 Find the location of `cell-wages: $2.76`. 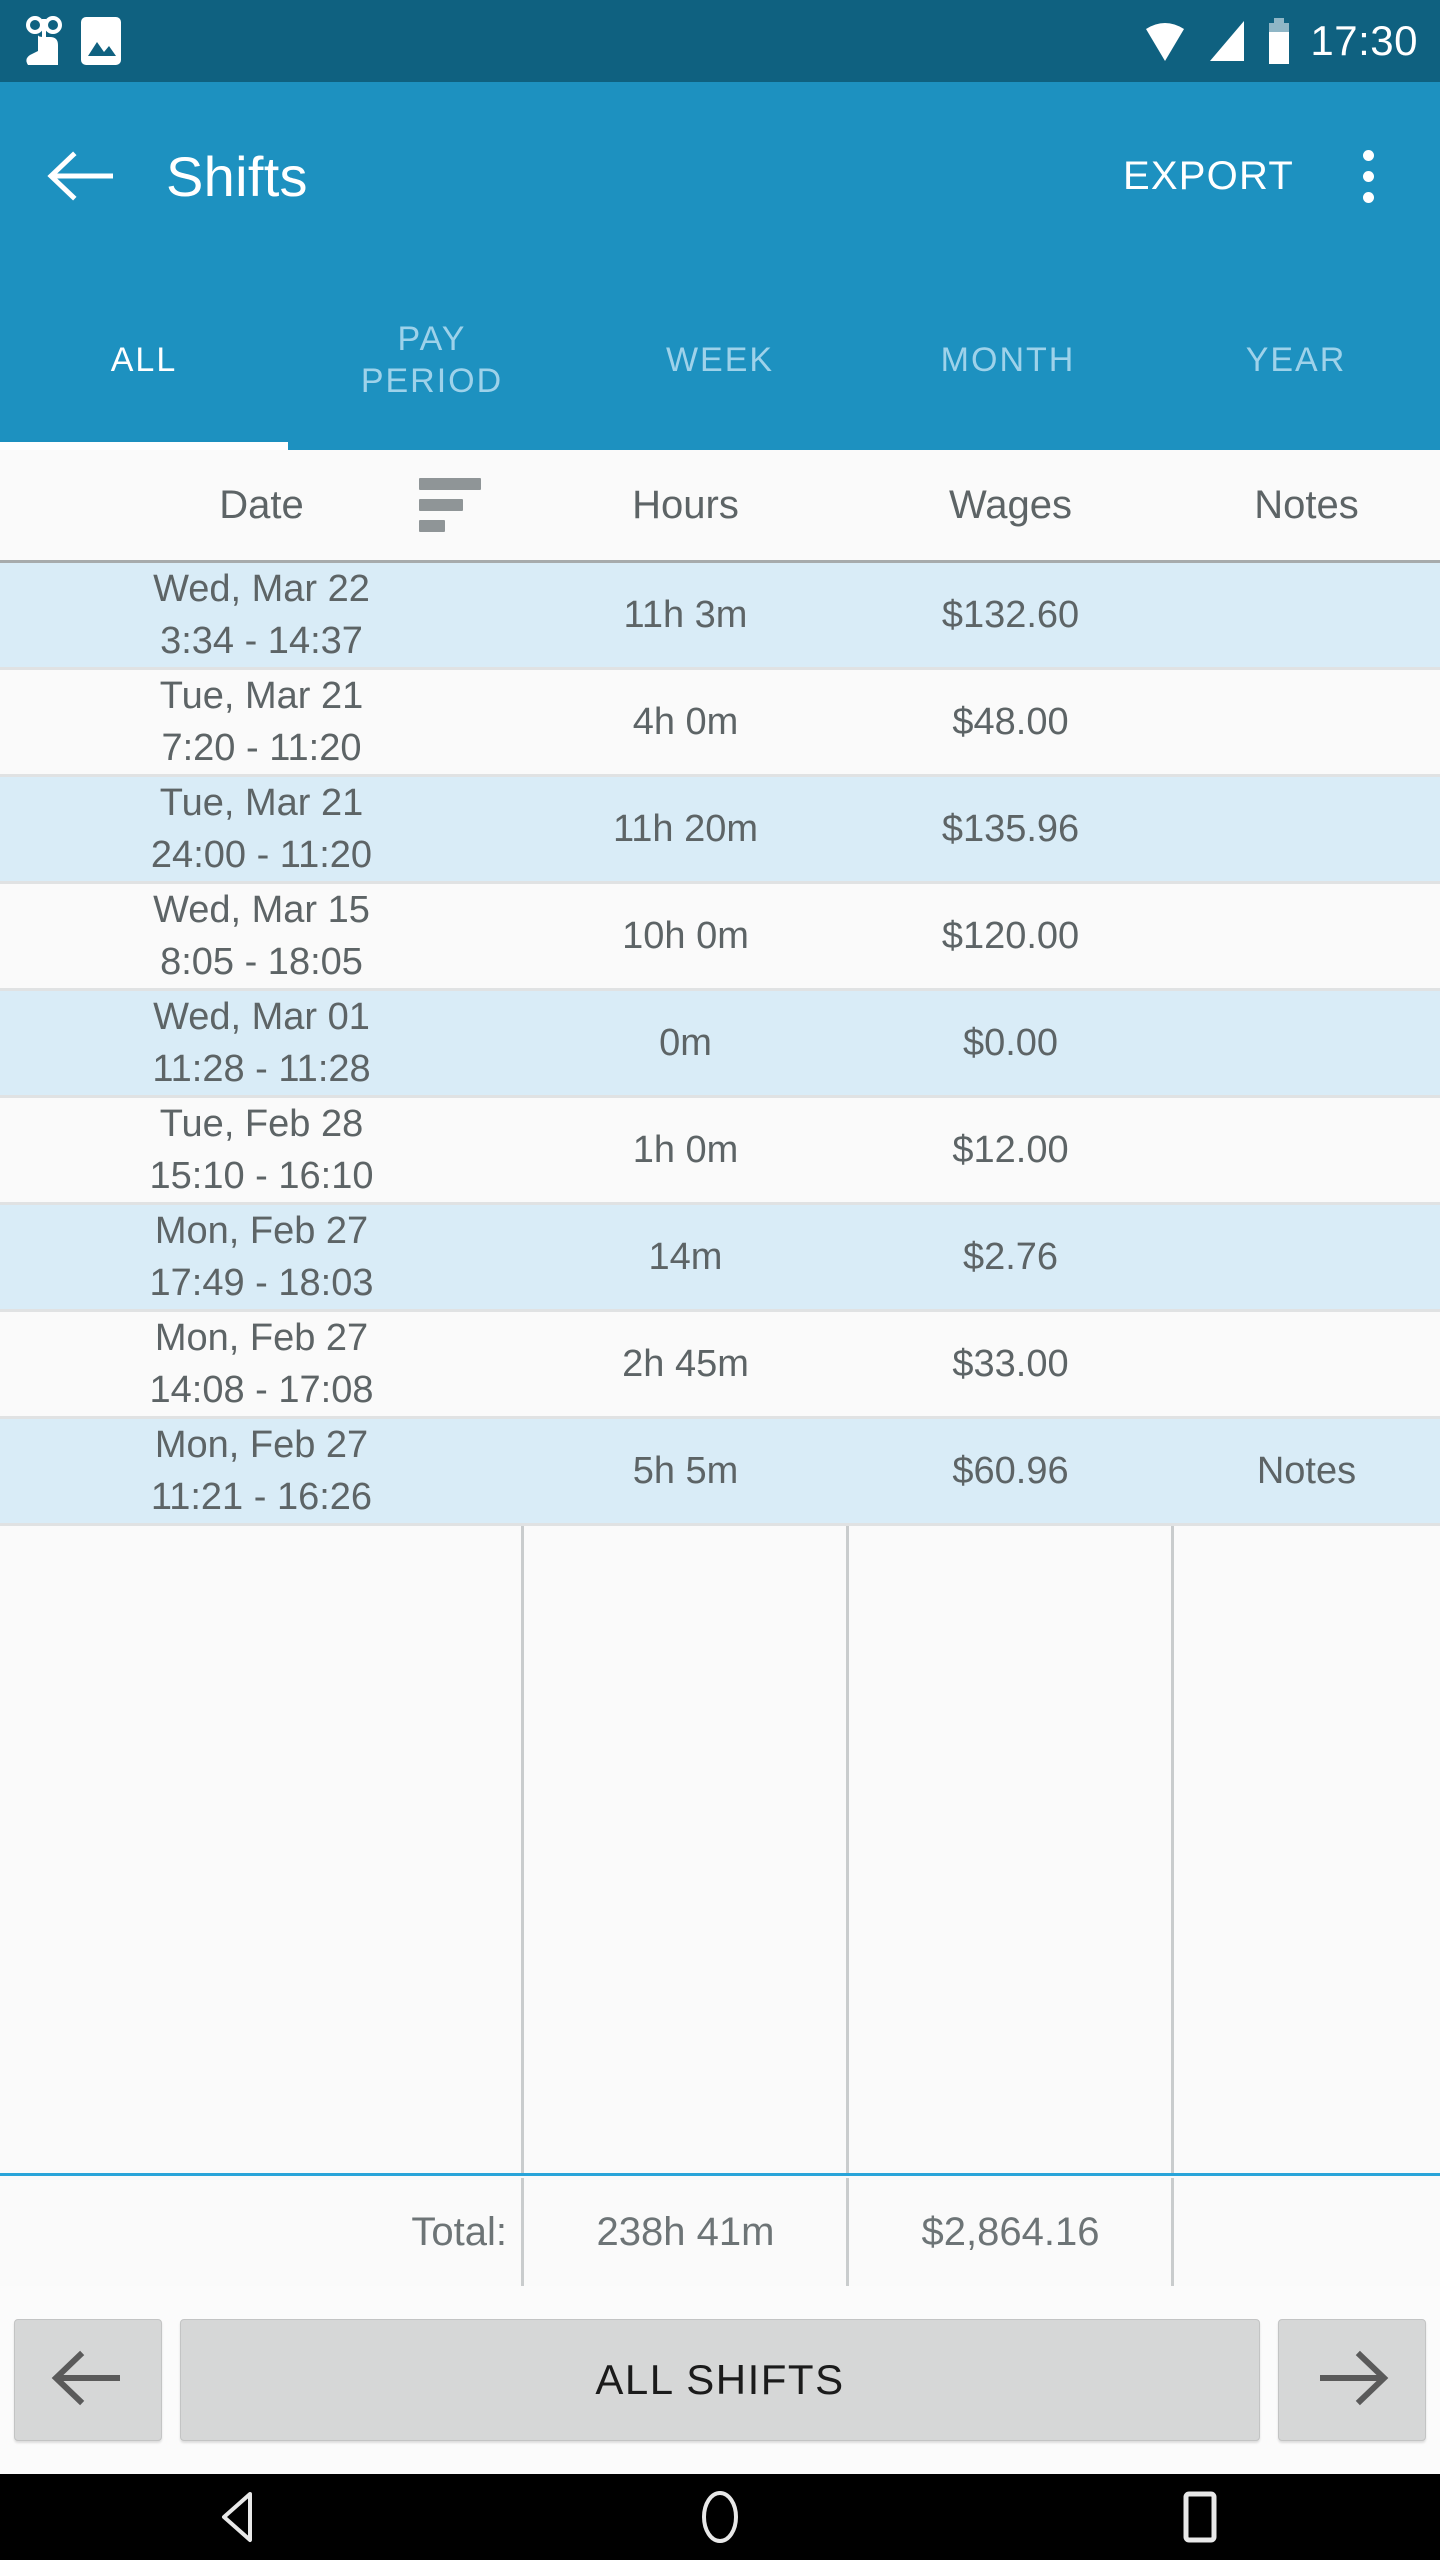

cell-wages: $2.76 is located at coordinates (1010, 1256).